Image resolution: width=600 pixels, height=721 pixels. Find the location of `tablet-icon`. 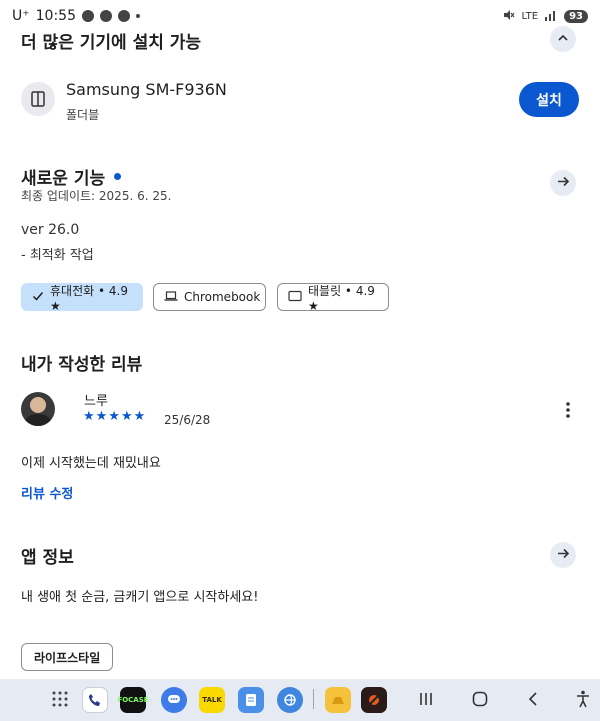

tablet-icon is located at coordinates (295, 297).